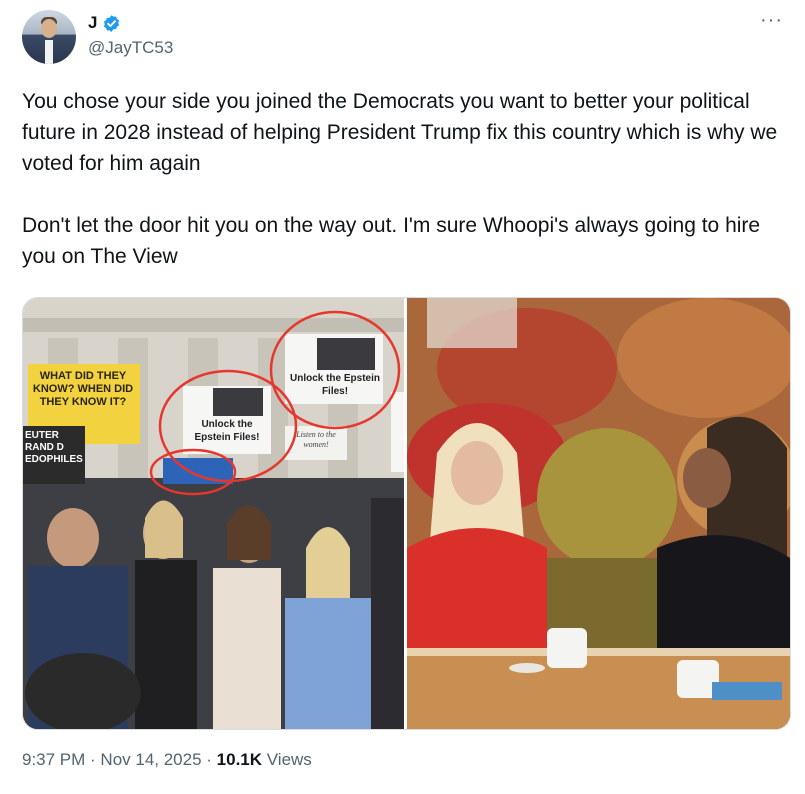  I want to click on sign-small: Listen to the women!, so click(316, 439).